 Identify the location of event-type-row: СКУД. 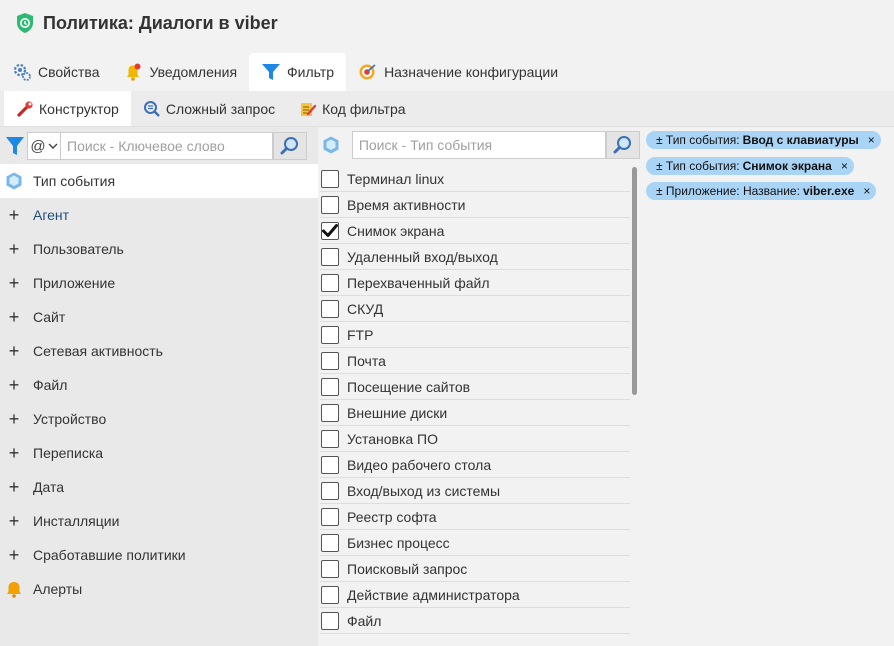
(475, 309).